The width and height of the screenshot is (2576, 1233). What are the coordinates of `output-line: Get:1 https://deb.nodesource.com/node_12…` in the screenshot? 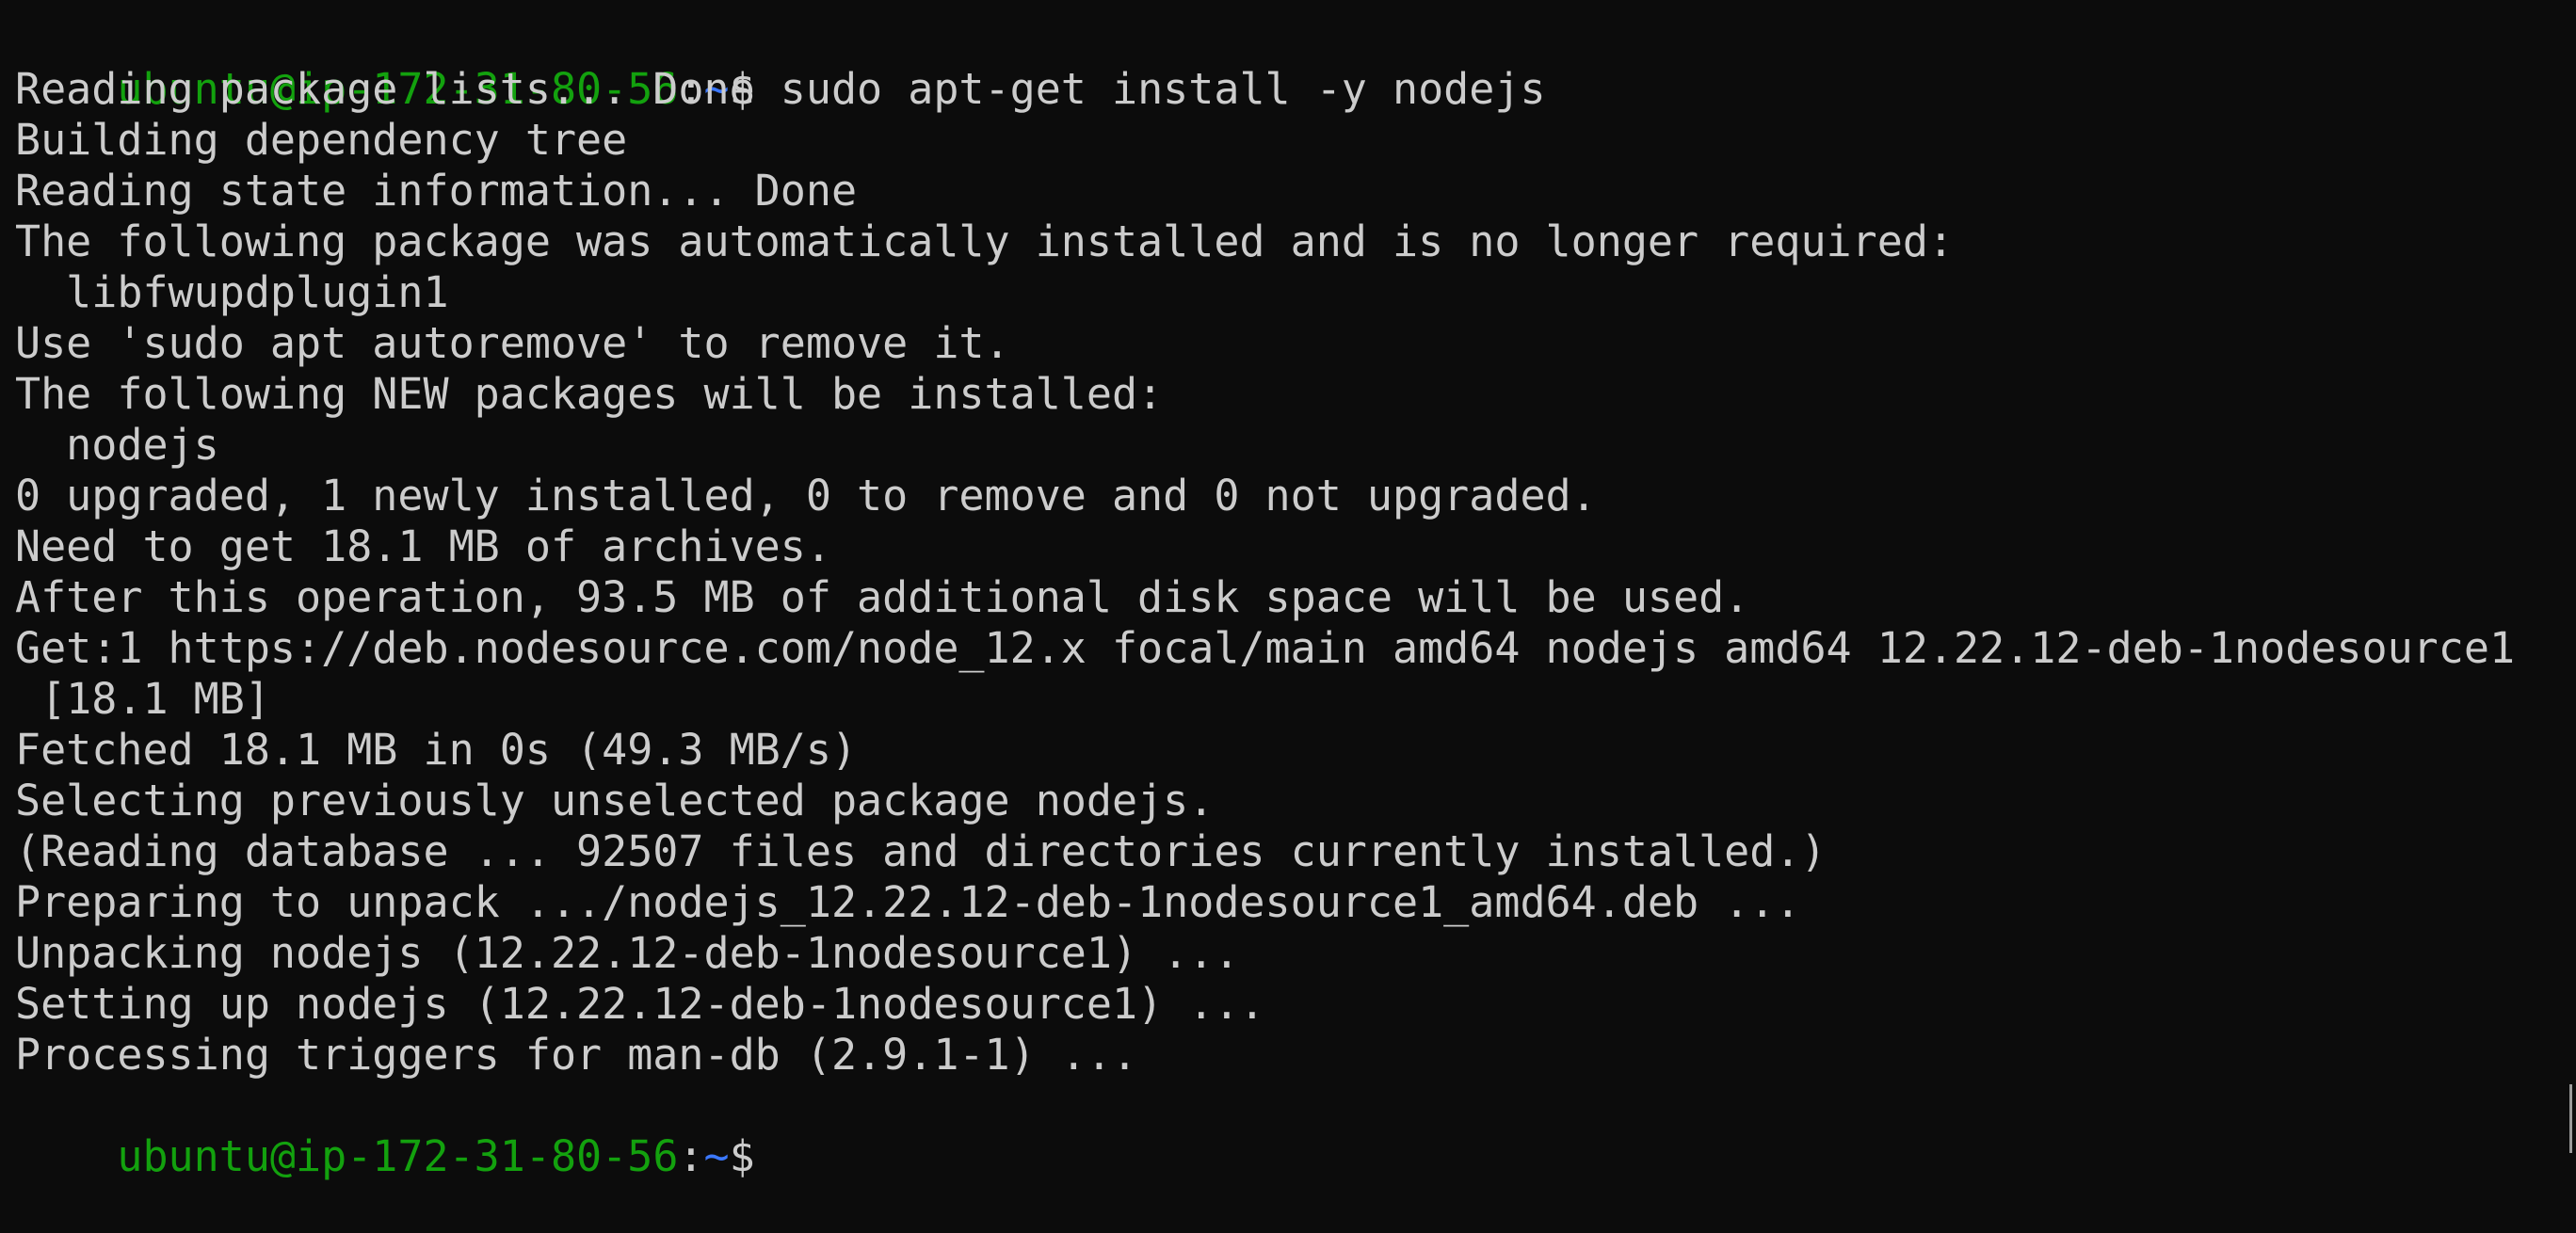 It's located at (1265, 648).